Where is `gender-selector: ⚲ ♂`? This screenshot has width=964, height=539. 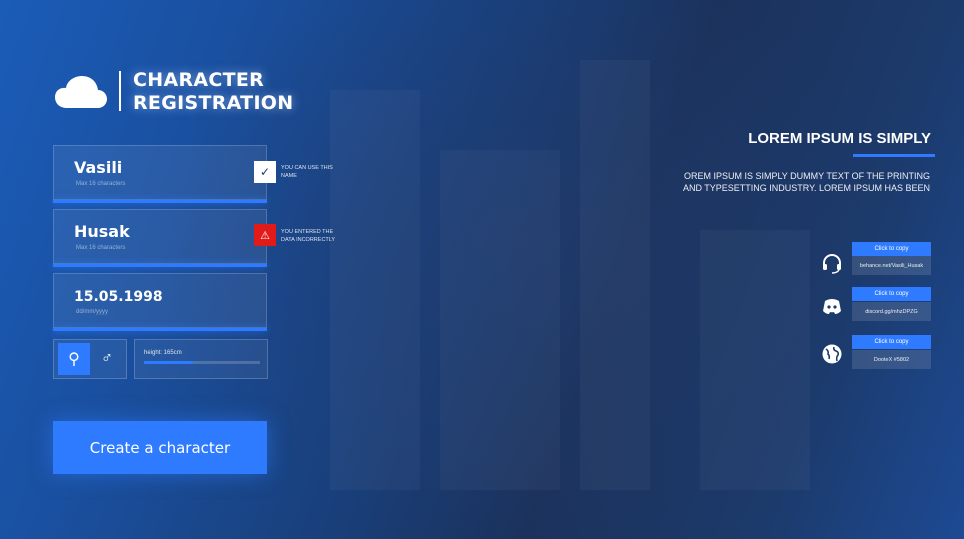
gender-selector: ⚲ ♂ is located at coordinates (90, 359).